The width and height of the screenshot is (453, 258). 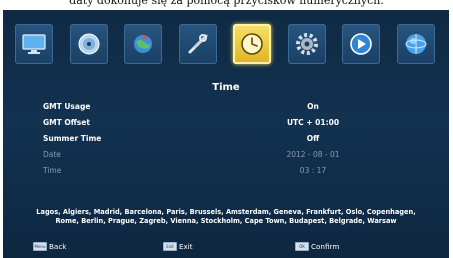 I want to click on setting-label: Summer Time, so click(x=72, y=138).